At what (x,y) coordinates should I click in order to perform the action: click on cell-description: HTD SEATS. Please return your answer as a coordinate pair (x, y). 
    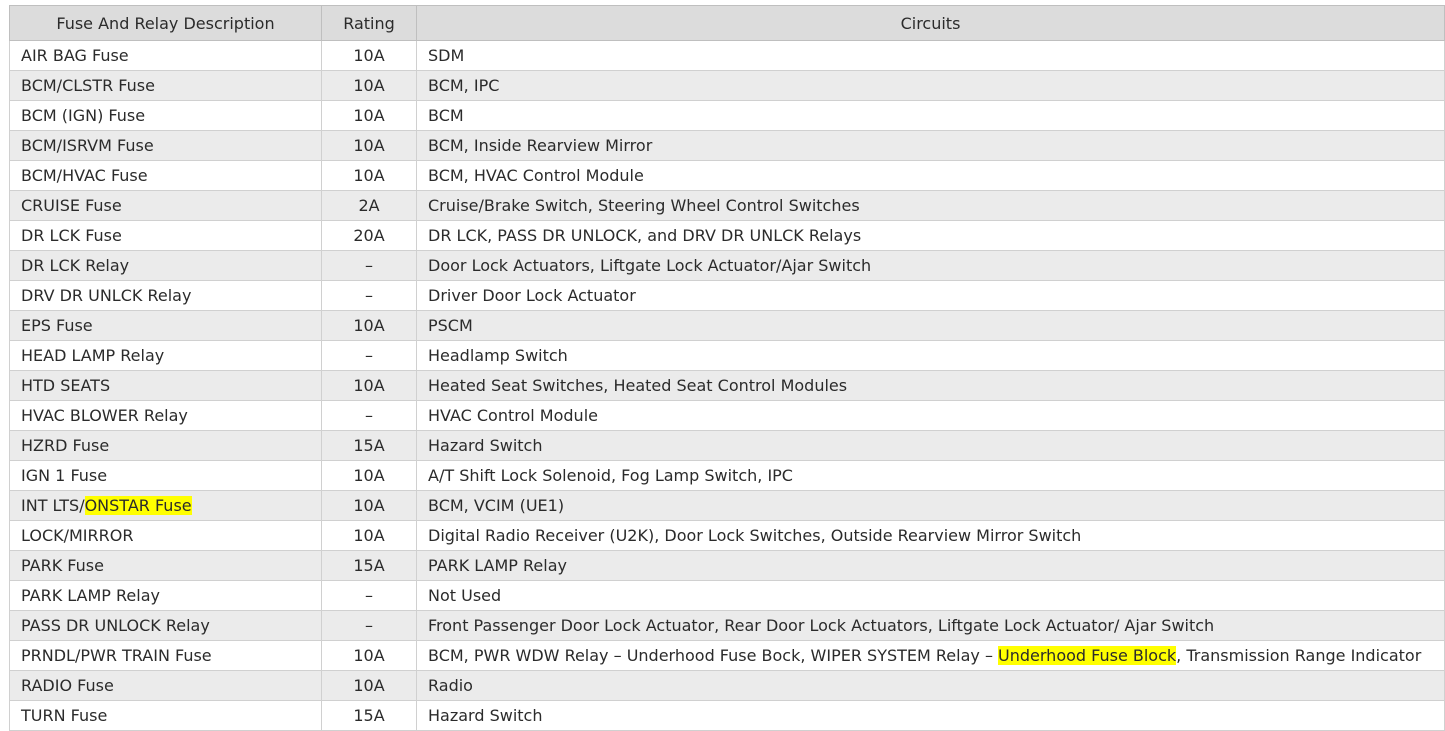
    Looking at the image, I should click on (165, 385).